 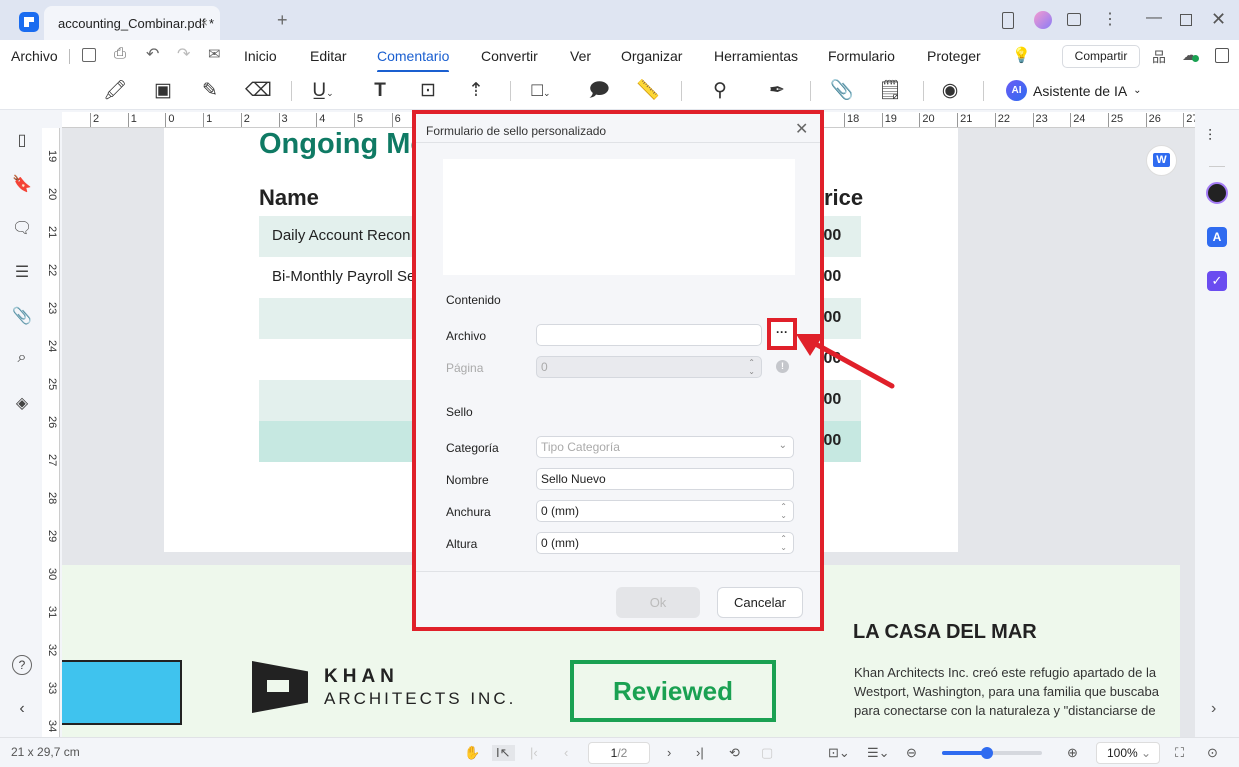 I want to click on menu-archivo: Archivo, so click(x=34, y=56).